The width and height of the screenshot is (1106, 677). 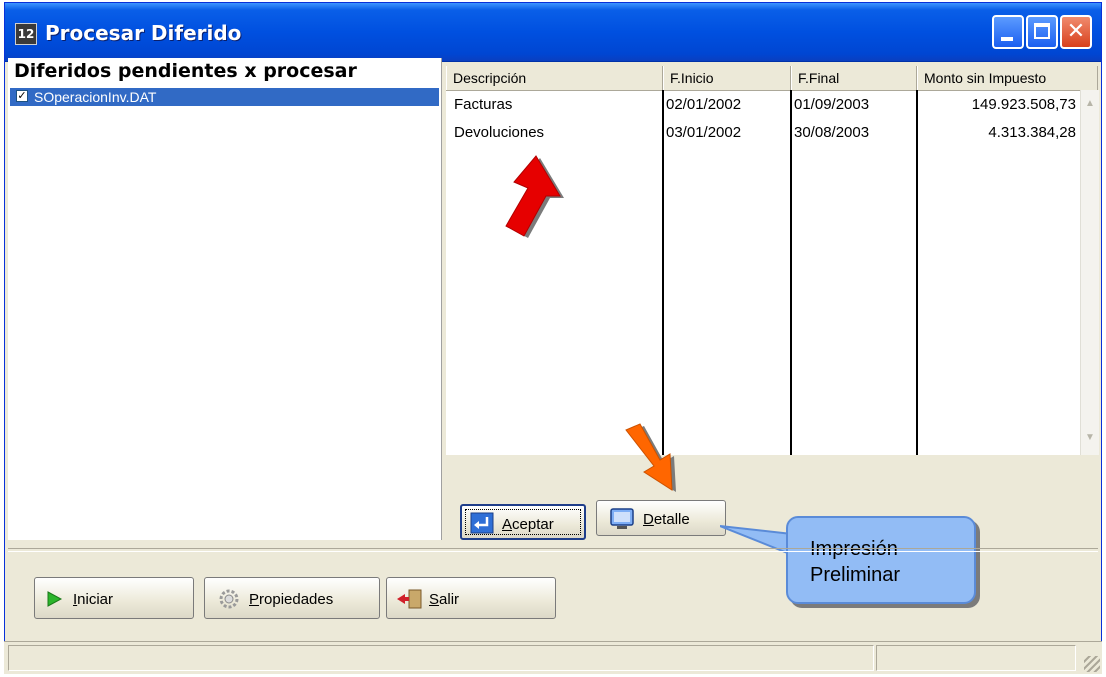 I want to click on resize-grip-icon, so click(x=1092, y=664).